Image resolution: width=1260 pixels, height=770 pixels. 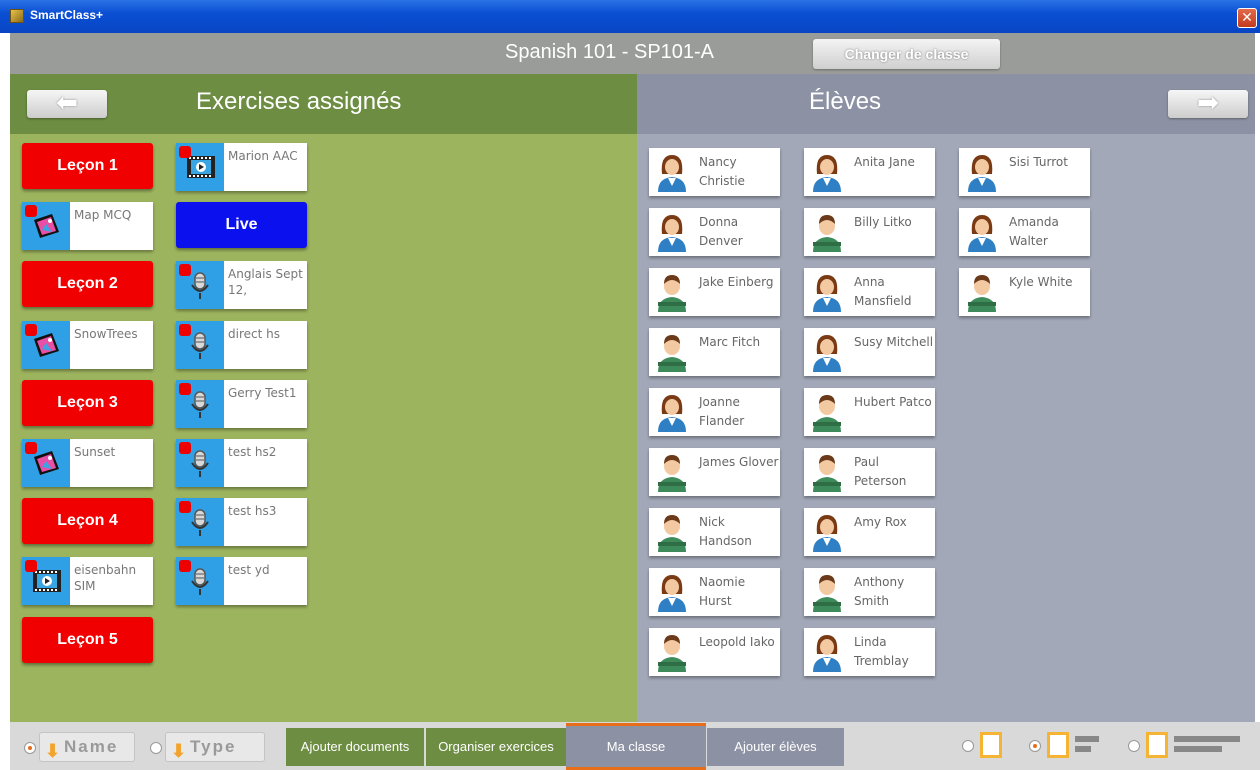 I want to click on exercise-card: Map MCQ, so click(x=87, y=226).